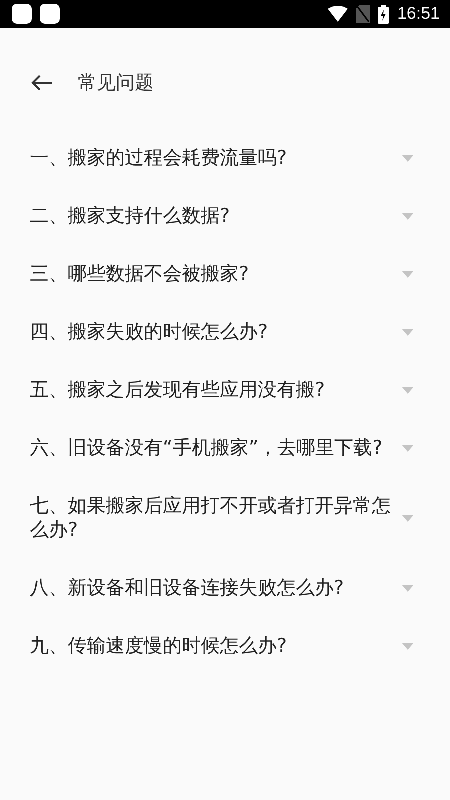 The width and height of the screenshot is (450, 800). I want to click on faq-question: 五、搬家之后发现有些应用没有搬?, so click(211, 390).